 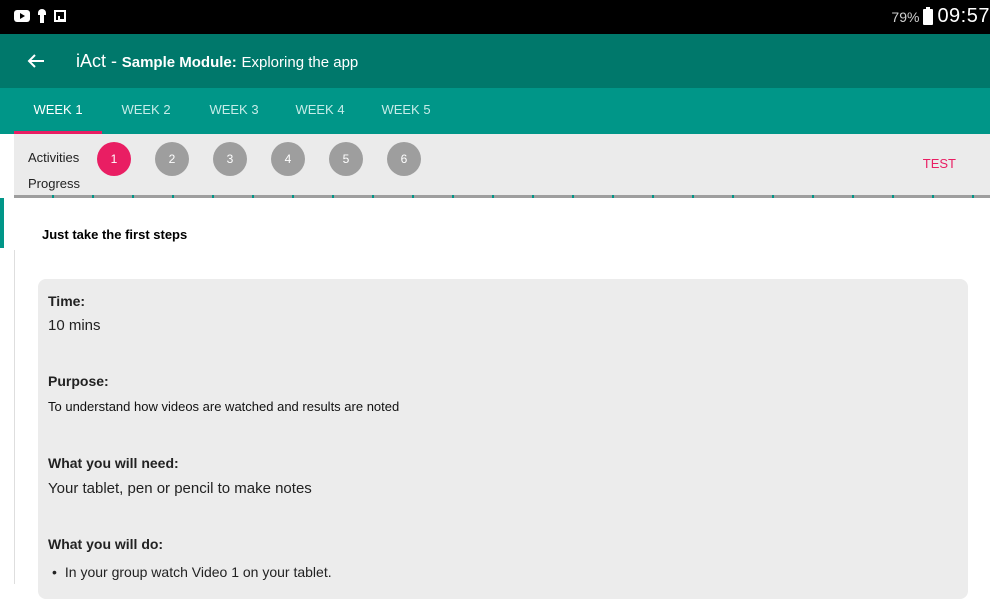 What do you see at coordinates (346, 159) in the screenshot?
I see `activity-circle-5: 5` at bounding box center [346, 159].